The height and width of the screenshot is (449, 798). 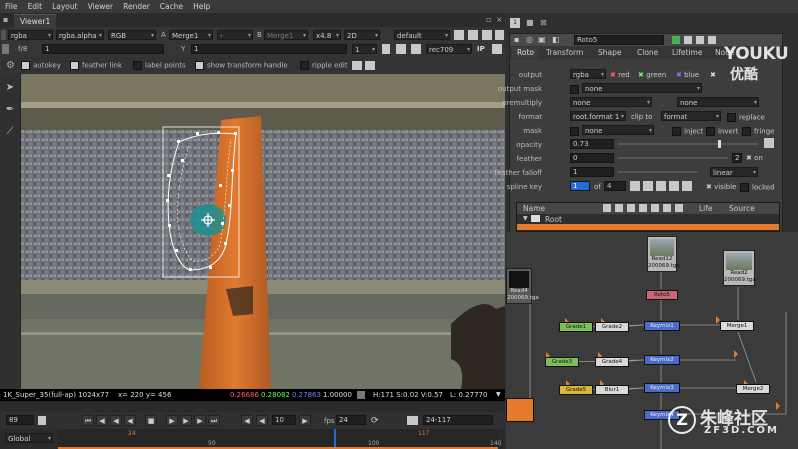 What do you see at coordinates (661, 186) in the screenshot?
I see `next-key-icon` at bounding box center [661, 186].